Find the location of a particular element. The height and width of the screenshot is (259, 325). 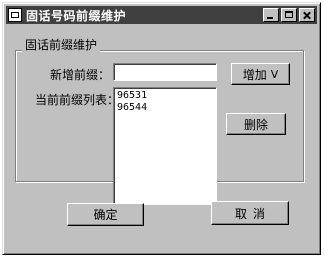

maximize-icon is located at coordinates (289, 15).